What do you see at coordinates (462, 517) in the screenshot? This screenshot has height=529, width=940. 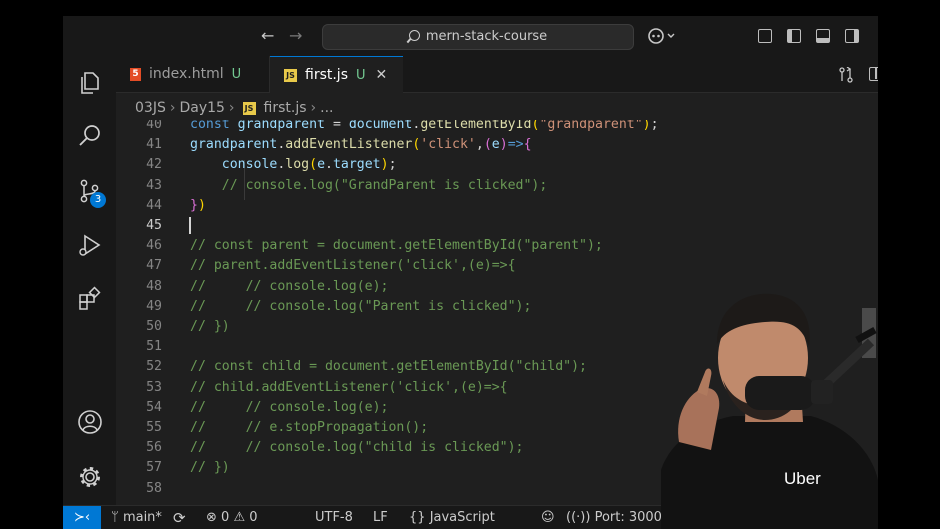 I see `language-label: JavaScript` at bounding box center [462, 517].